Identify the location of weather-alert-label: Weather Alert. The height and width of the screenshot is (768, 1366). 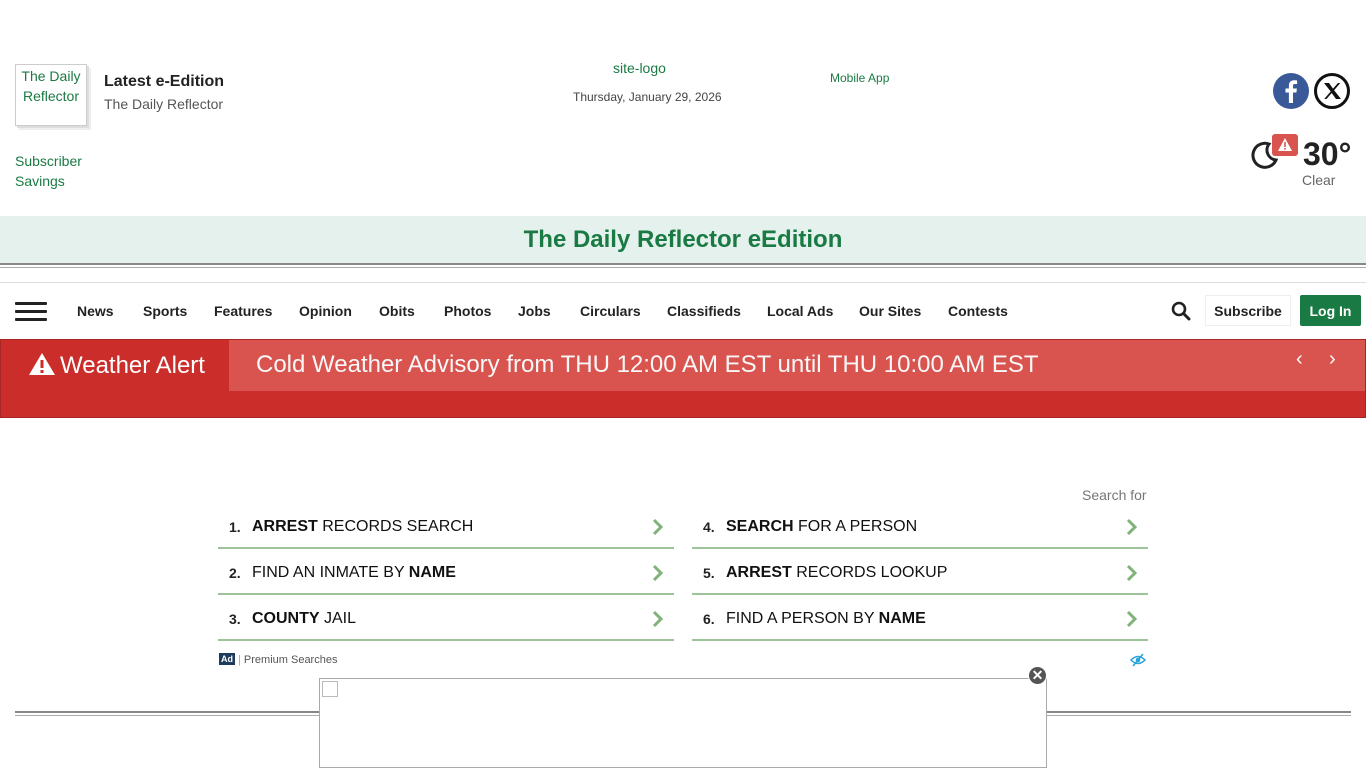
(123, 365).